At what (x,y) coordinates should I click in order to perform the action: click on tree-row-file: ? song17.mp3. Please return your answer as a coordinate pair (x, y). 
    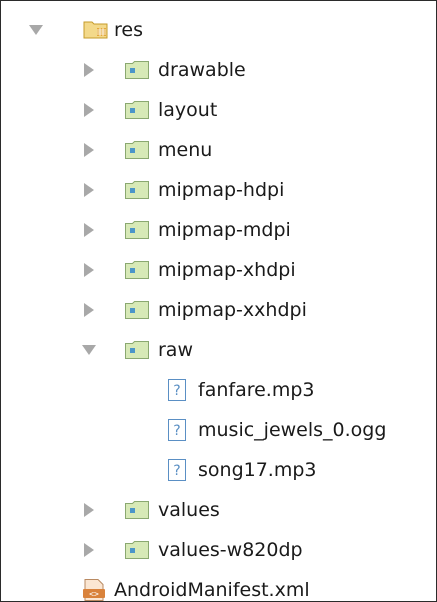
    Looking at the image, I should click on (218, 470).